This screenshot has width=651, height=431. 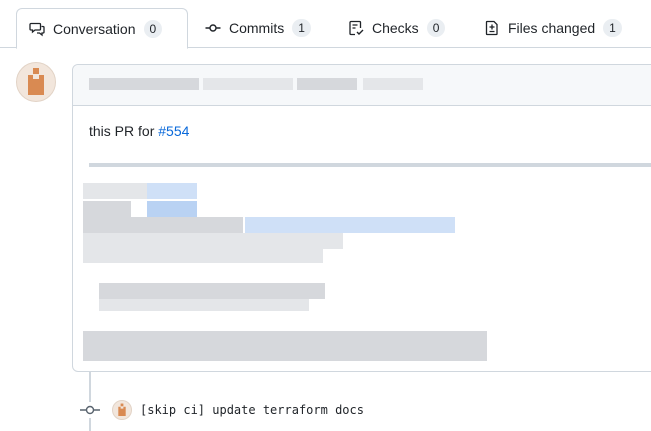 What do you see at coordinates (94, 28) in the screenshot?
I see `tab-label: Conversation` at bounding box center [94, 28].